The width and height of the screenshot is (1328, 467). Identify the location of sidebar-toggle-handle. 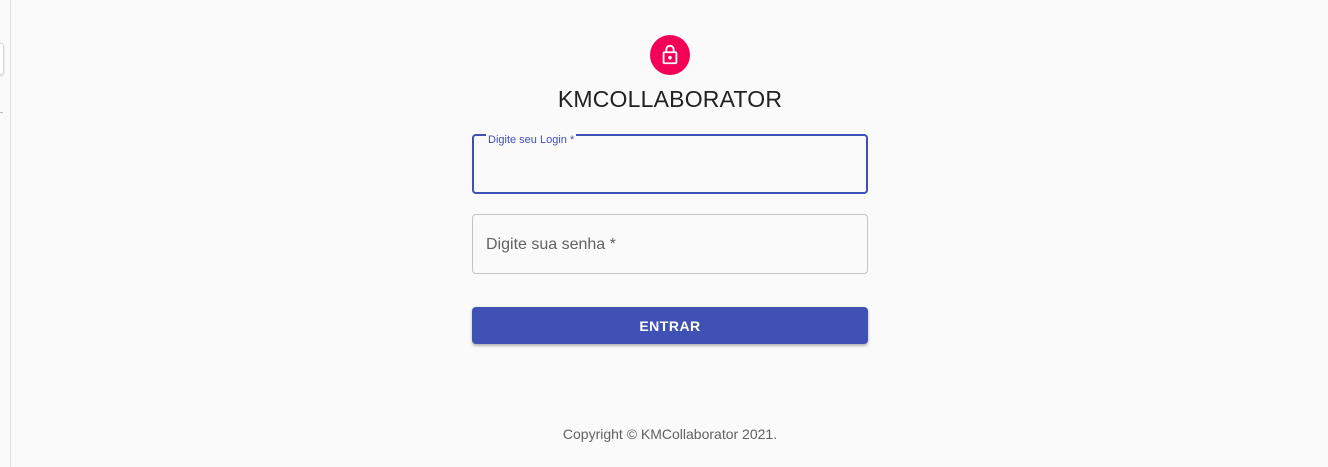
(2, 59).